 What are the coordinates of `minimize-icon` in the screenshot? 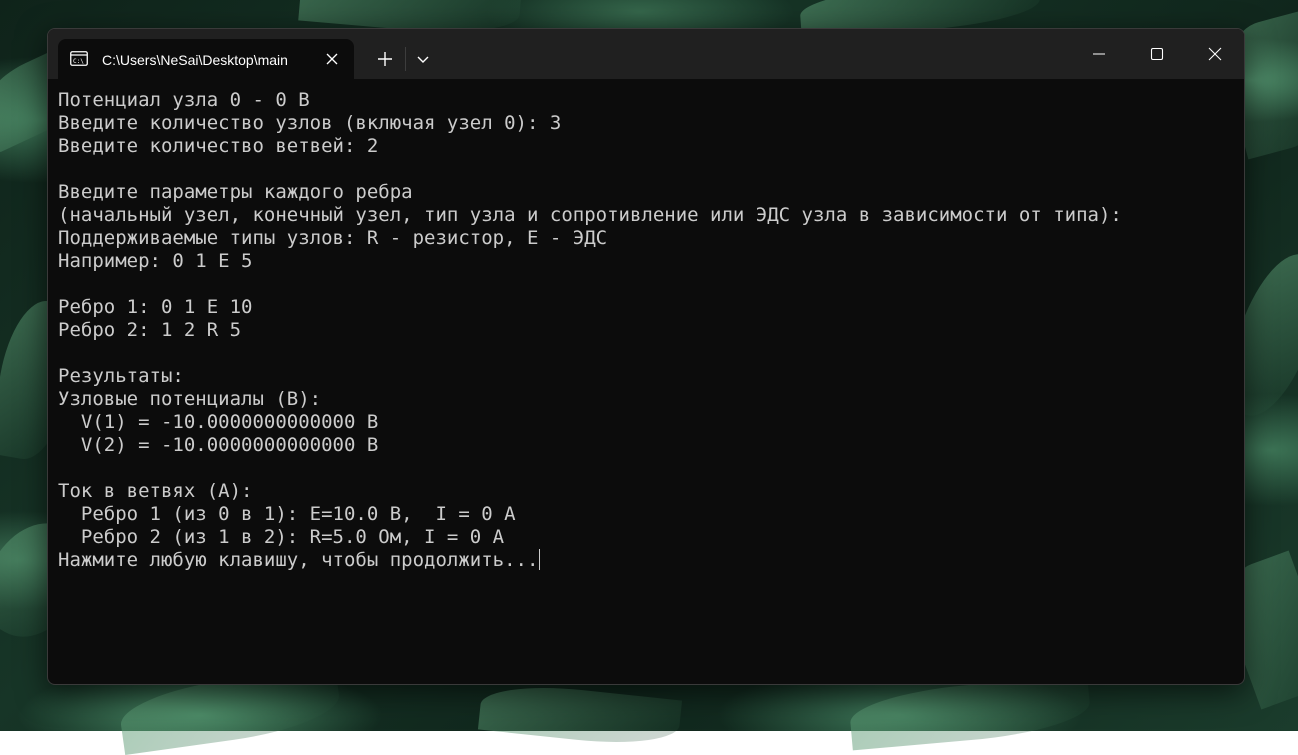 It's located at (1099, 54).